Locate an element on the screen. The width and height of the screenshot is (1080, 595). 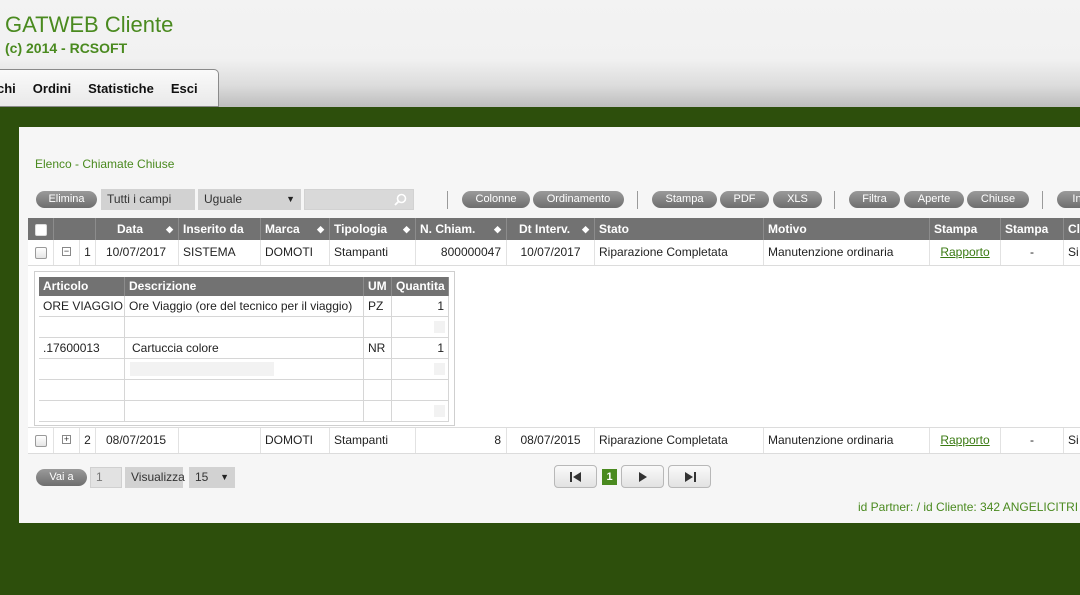
ordinamento-button: Ordinamento is located at coordinates (578, 199).